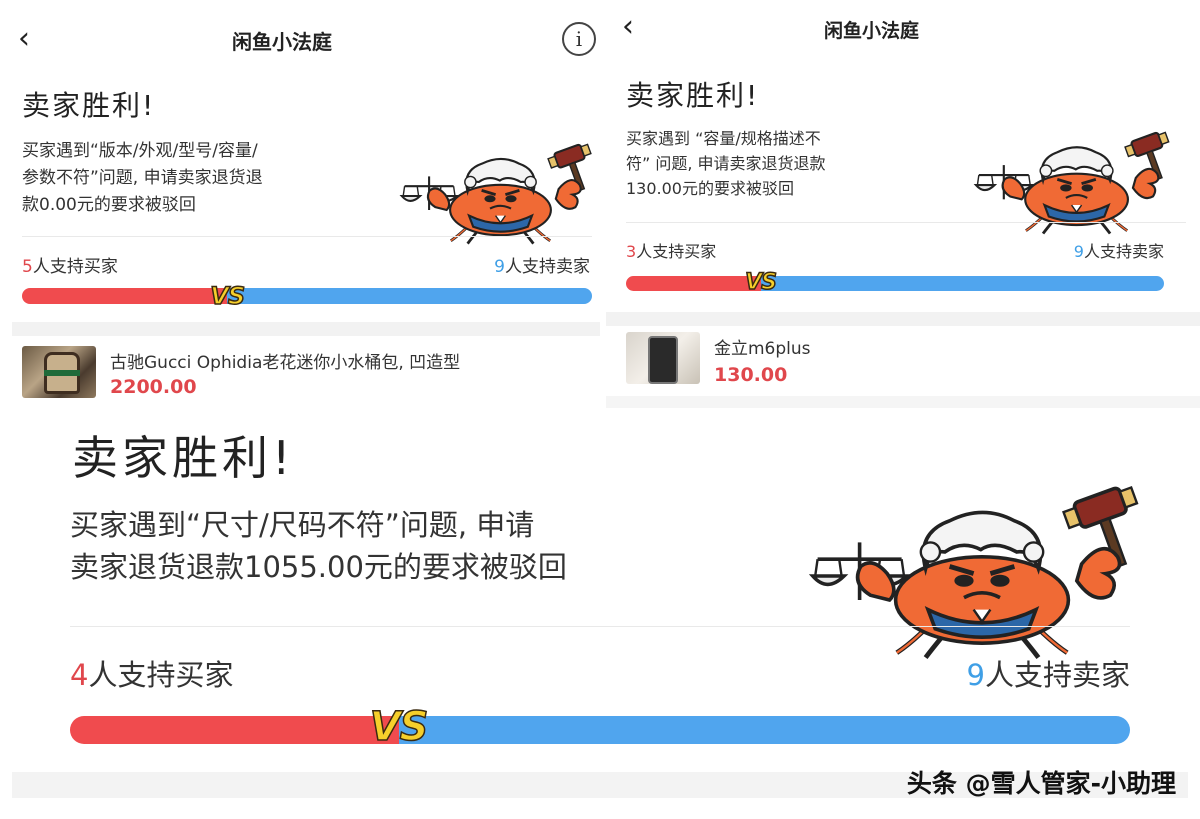 The width and height of the screenshot is (1200, 819). Describe the element at coordinates (27, 267) in the screenshot. I see `buyer-count-number: 5` at that location.